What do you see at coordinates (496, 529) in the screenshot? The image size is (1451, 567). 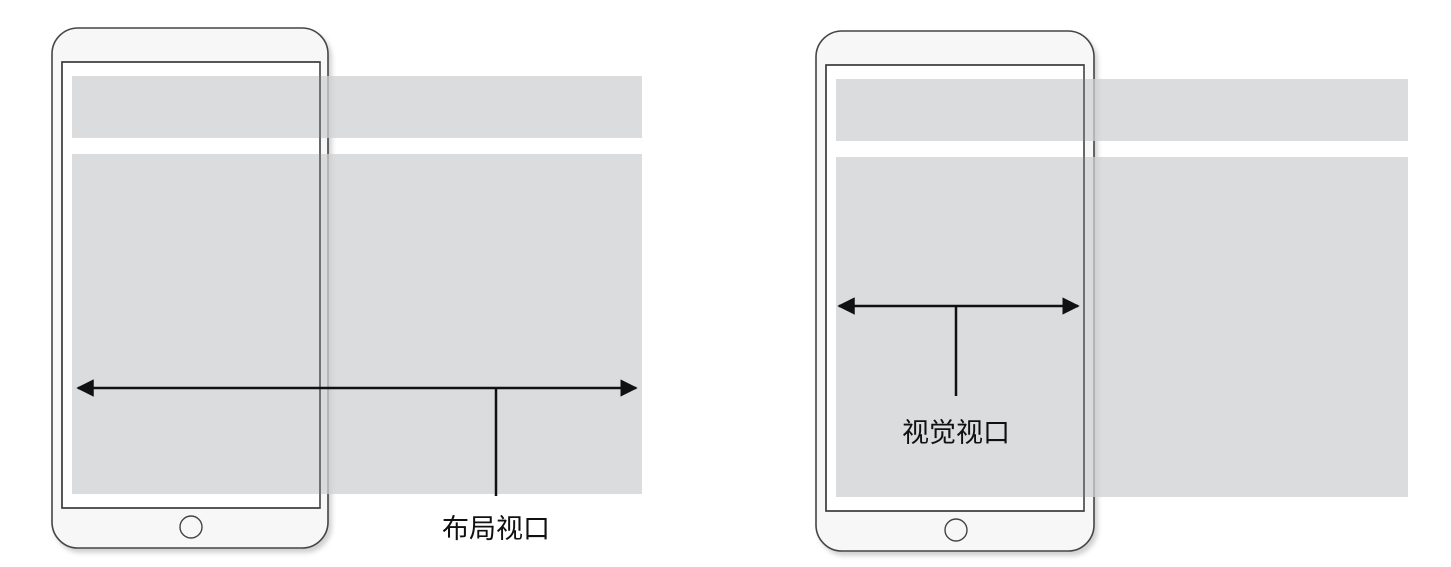 I see `layout-viewport-caption: 布局视口` at bounding box center [496, 529].